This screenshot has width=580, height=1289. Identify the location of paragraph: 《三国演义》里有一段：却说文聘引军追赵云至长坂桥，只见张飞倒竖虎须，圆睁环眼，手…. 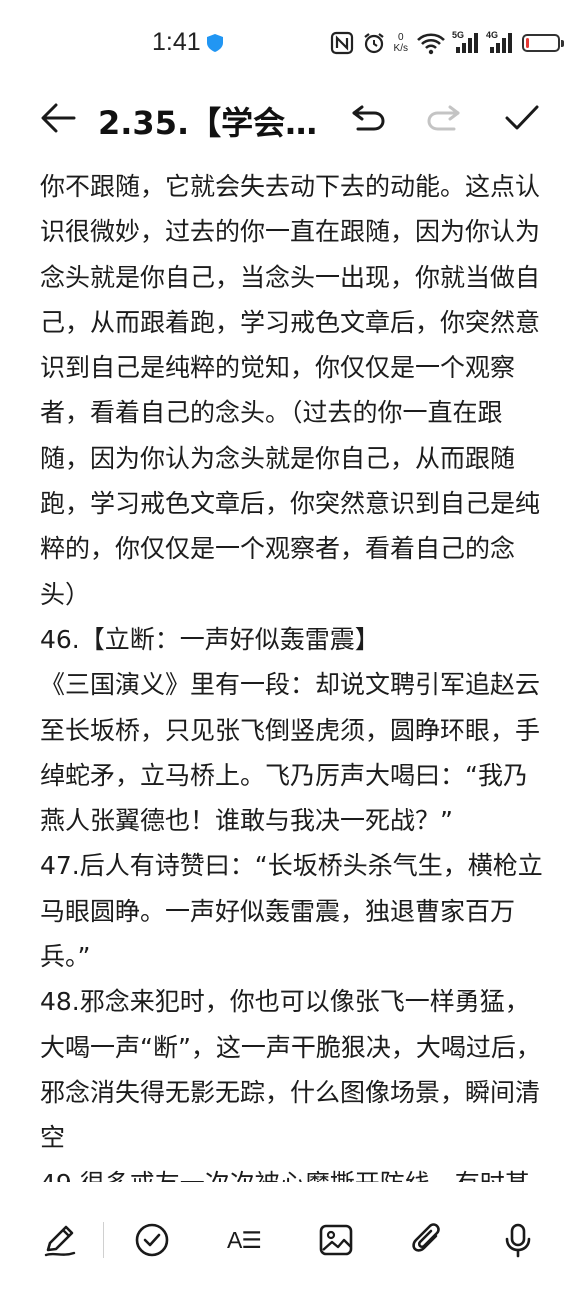
(290, 753).